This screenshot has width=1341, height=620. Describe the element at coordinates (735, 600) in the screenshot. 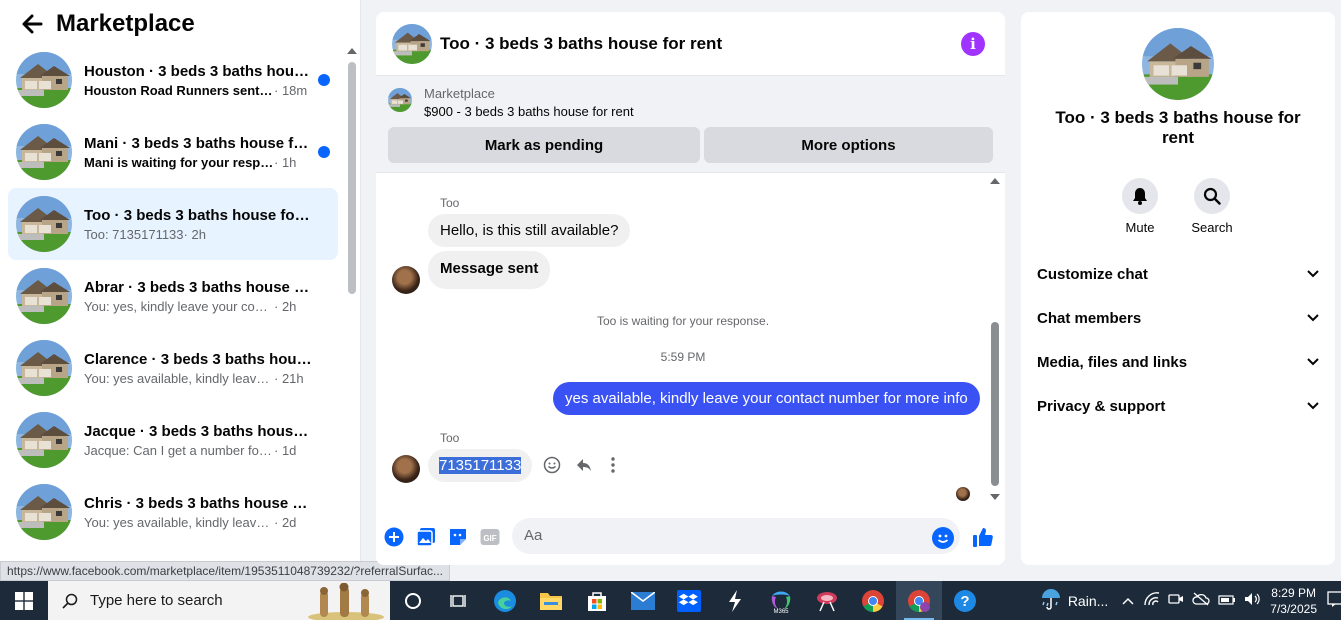

I see `lightning-app-icon` at that location.